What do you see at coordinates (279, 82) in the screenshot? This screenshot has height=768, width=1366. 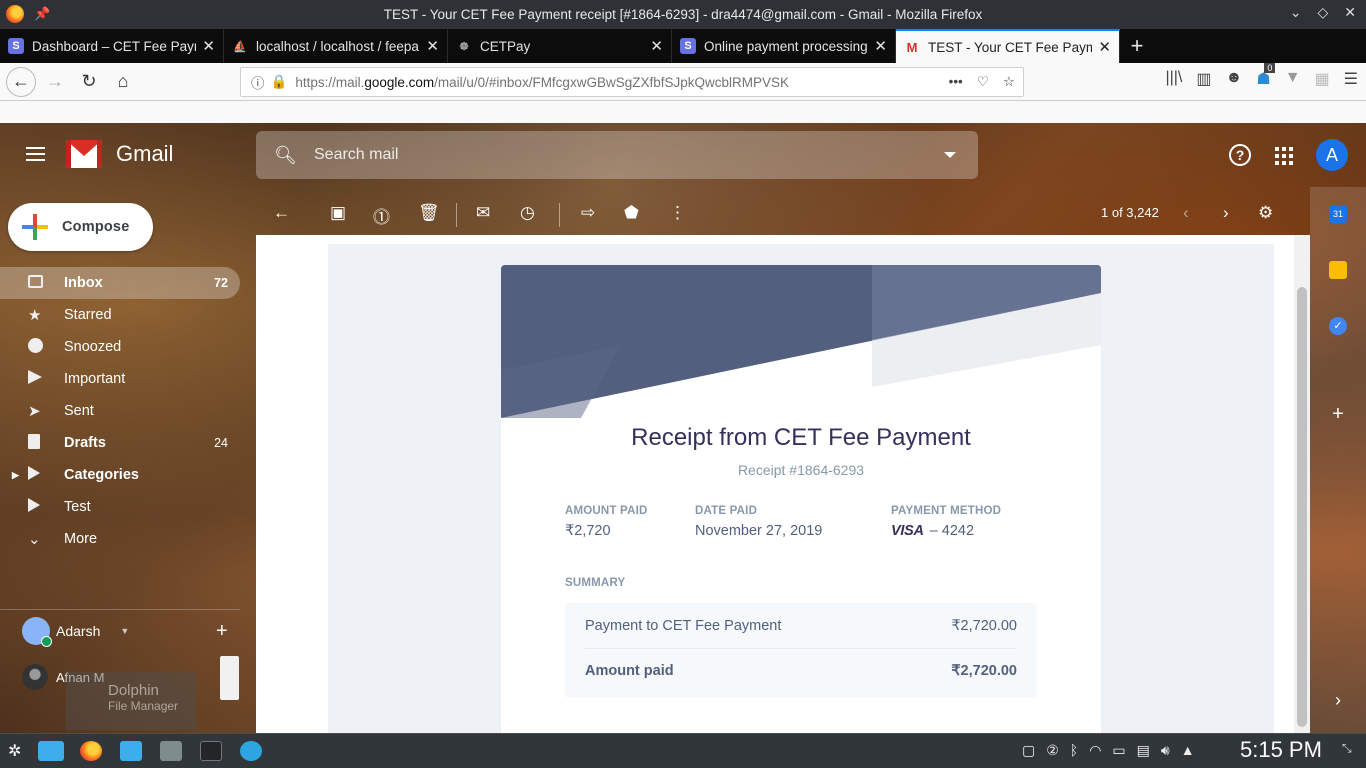 I see `lock-icon: 🔒` at bounding box center [279, 82].